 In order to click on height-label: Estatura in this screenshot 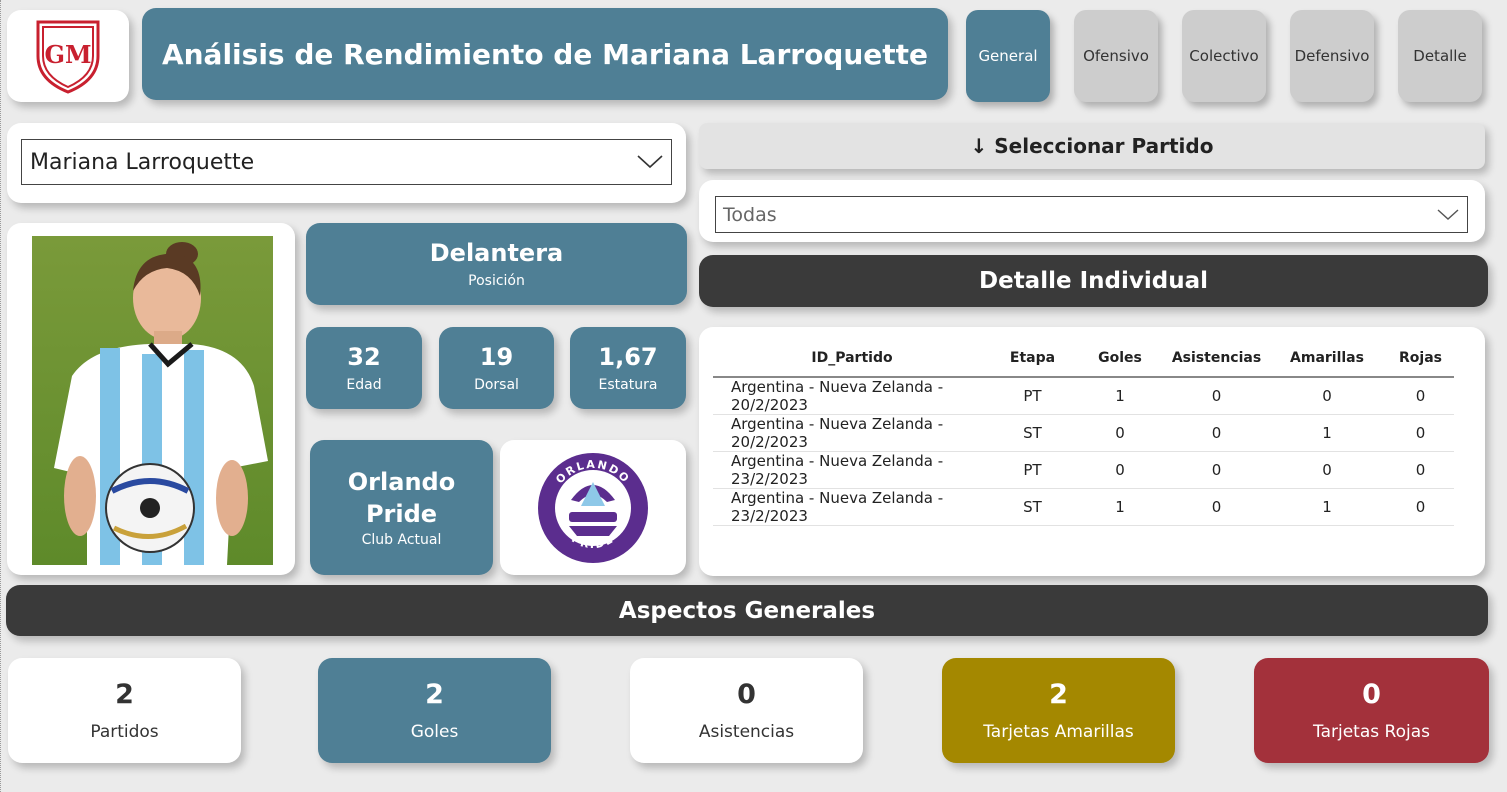, I will do `click(628, 385)`.